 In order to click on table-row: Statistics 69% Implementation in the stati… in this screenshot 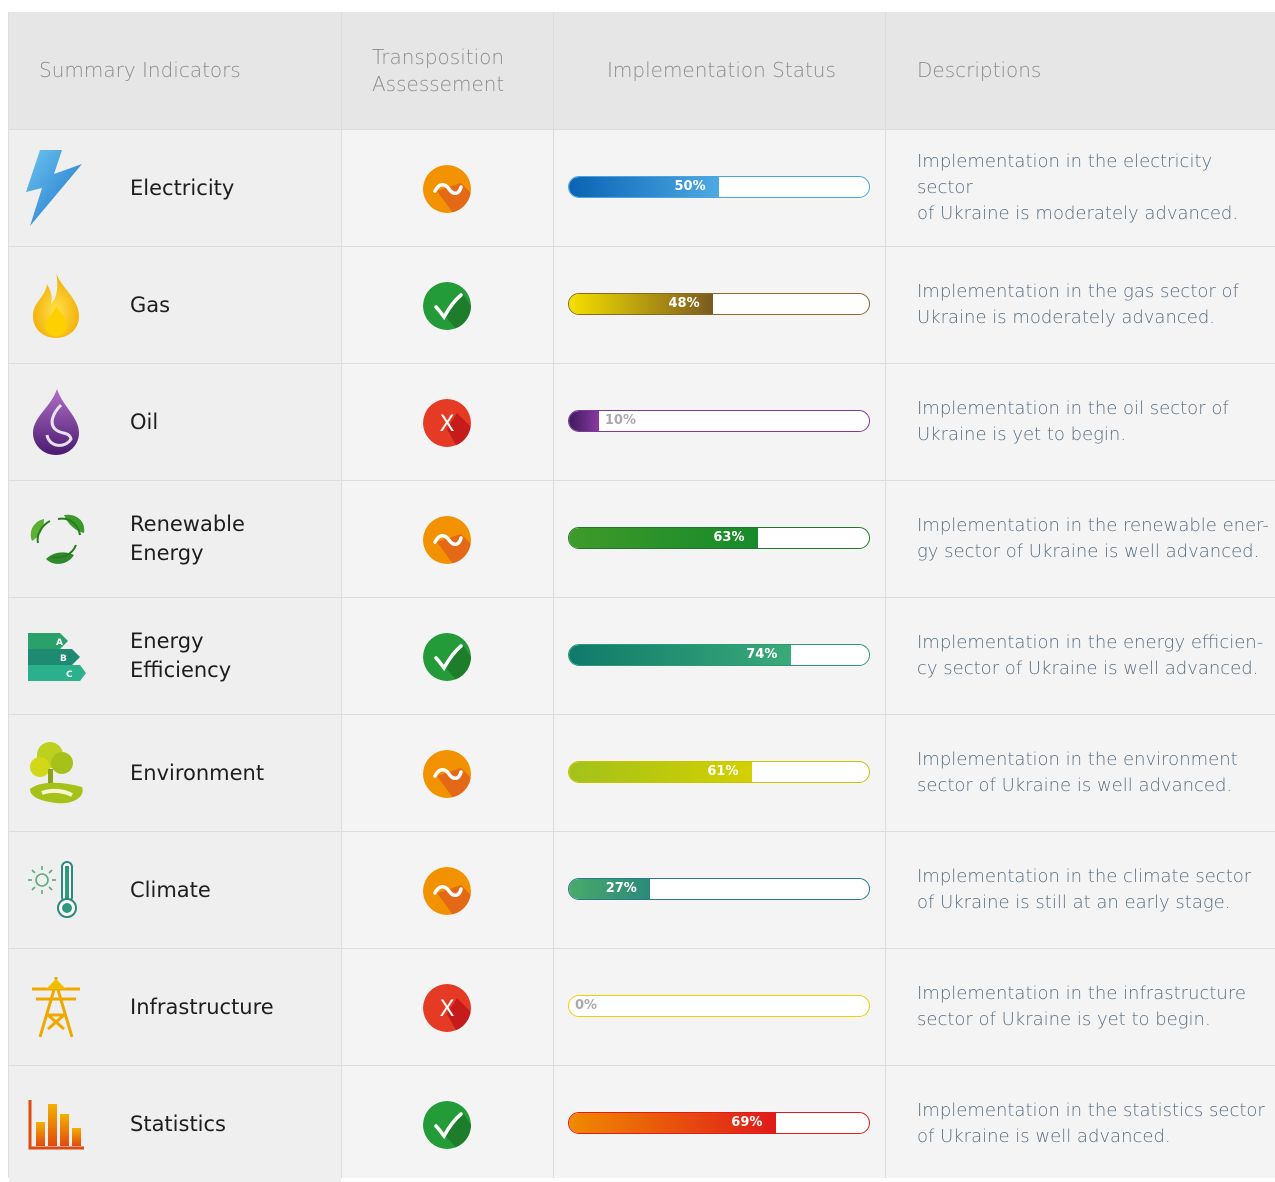, I will do `click(642, 1123)`.